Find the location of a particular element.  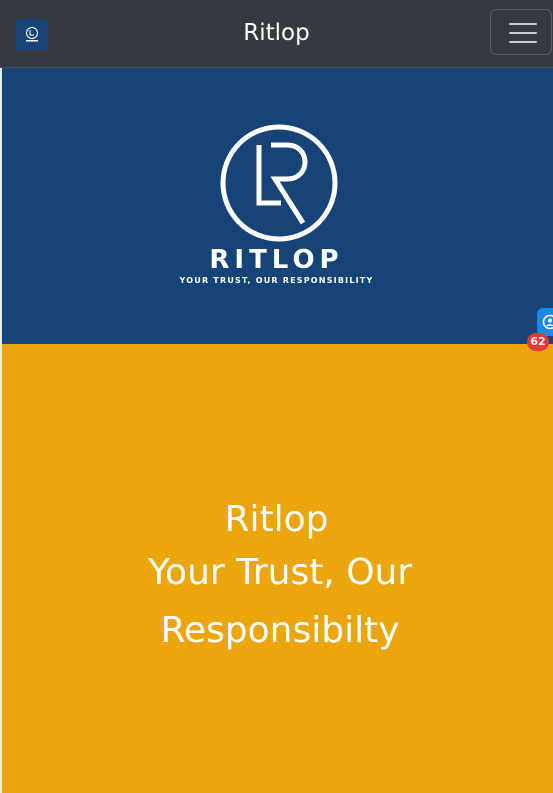

chat-support-icon is located at coordinates (547, 322).